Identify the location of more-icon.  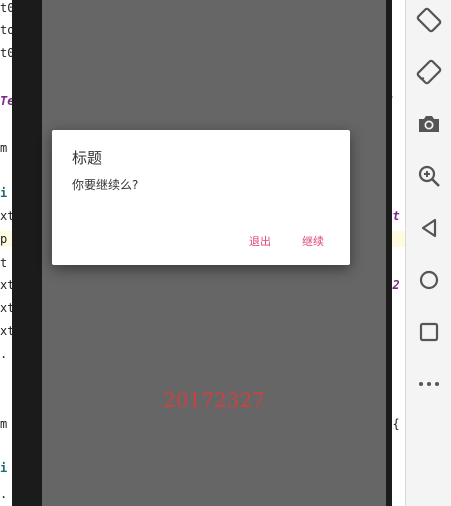
(429, 384).